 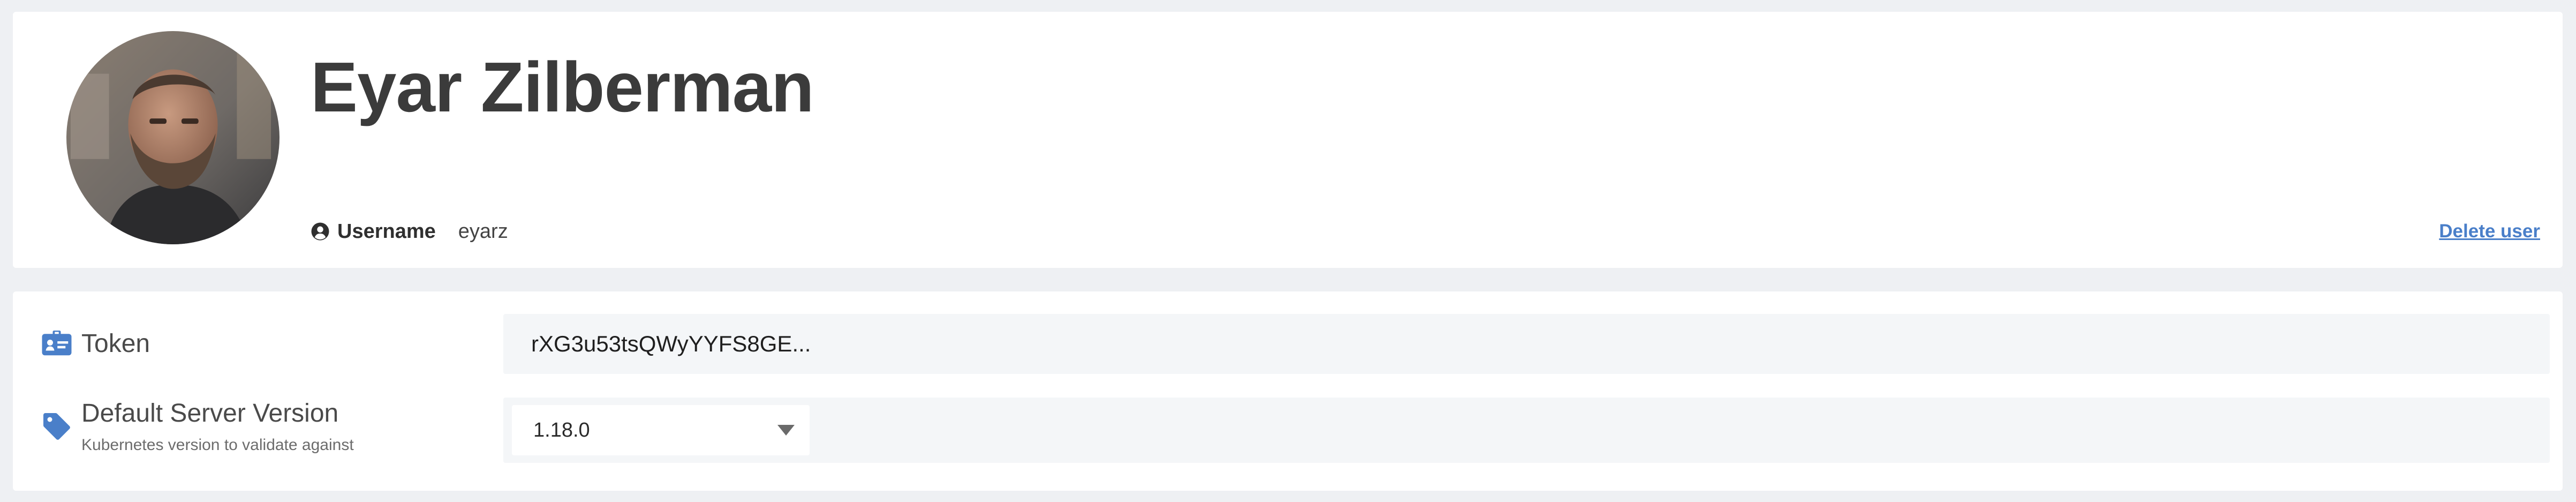 What do you see at coordinates (483, 231) in the screenshot?
I see `username-value: eyarz` at bounding box center [483, 231].